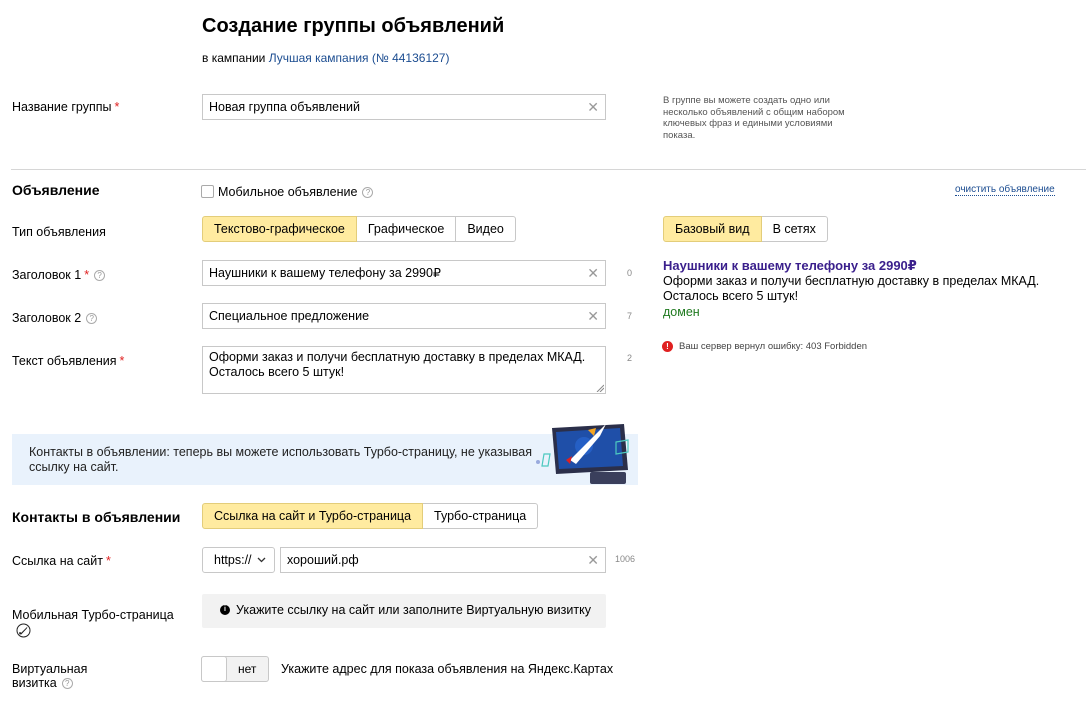 This screenshot has width=1086, height=704. I want to click on group-name-label: Название группы *, so click(65, 107).